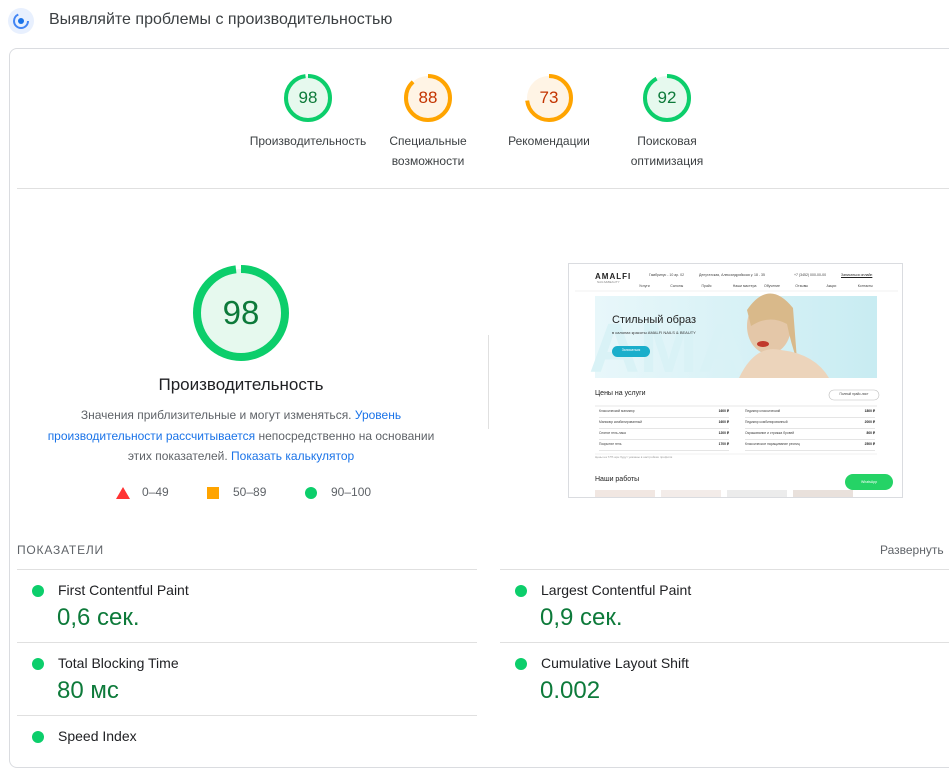 The image size is (949, 768). Describe the element at coordinates (810, 413) in the screenshot. I see `price-row: Педикюр классический 1800 ₽` at that location.